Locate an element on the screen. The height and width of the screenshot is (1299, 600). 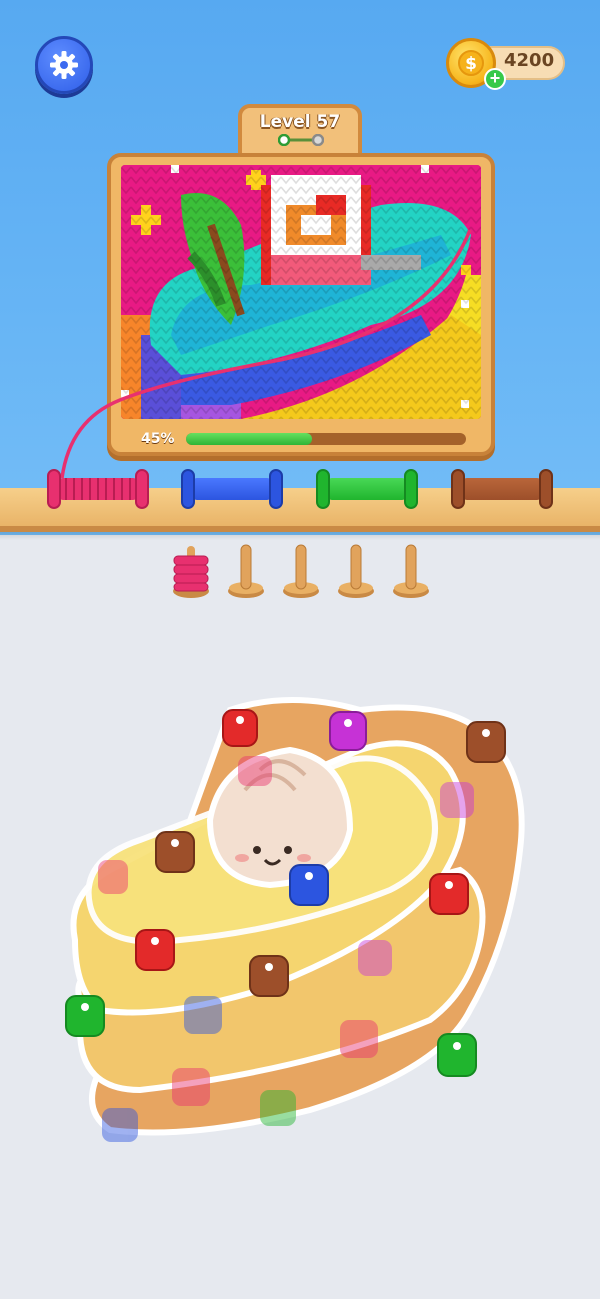
spool-blue is located at coordinates (232, 489).